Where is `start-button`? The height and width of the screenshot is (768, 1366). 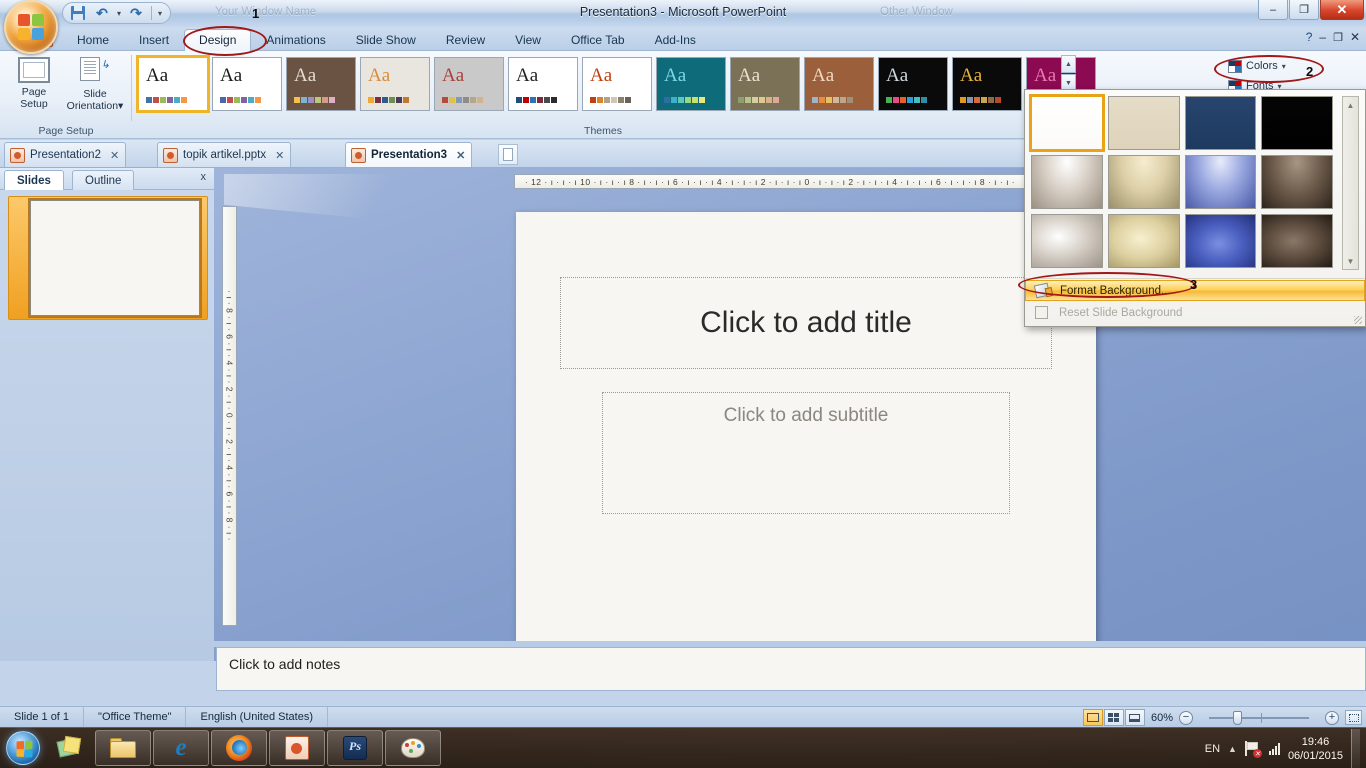
start-button is located at coordinates (23, 748).